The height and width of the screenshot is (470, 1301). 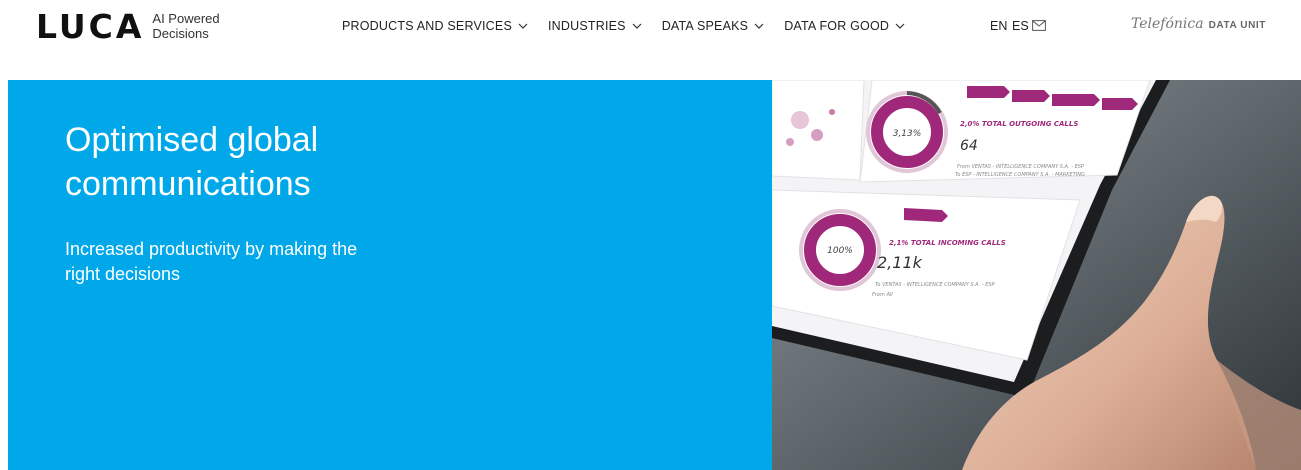 I want to click on nav-data-speaks: DATA SPEAKS, so click(x=713, y=26).